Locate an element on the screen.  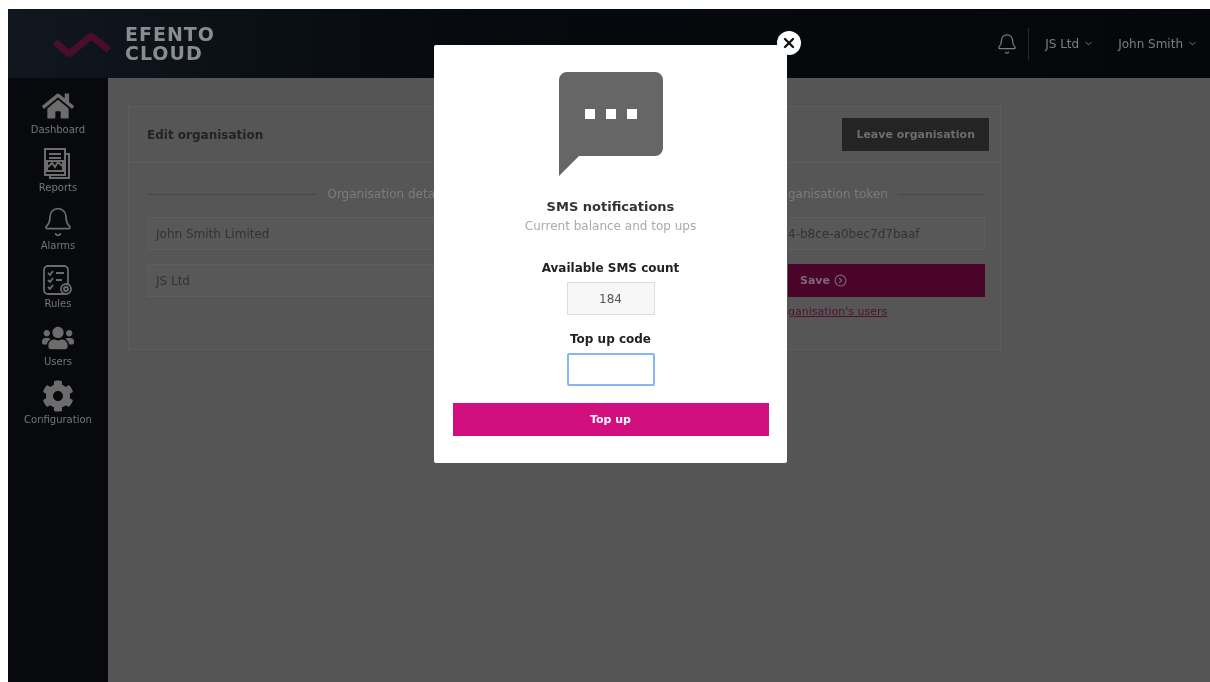
sidebar-item: Alarms is located at coordinates (58, 228).